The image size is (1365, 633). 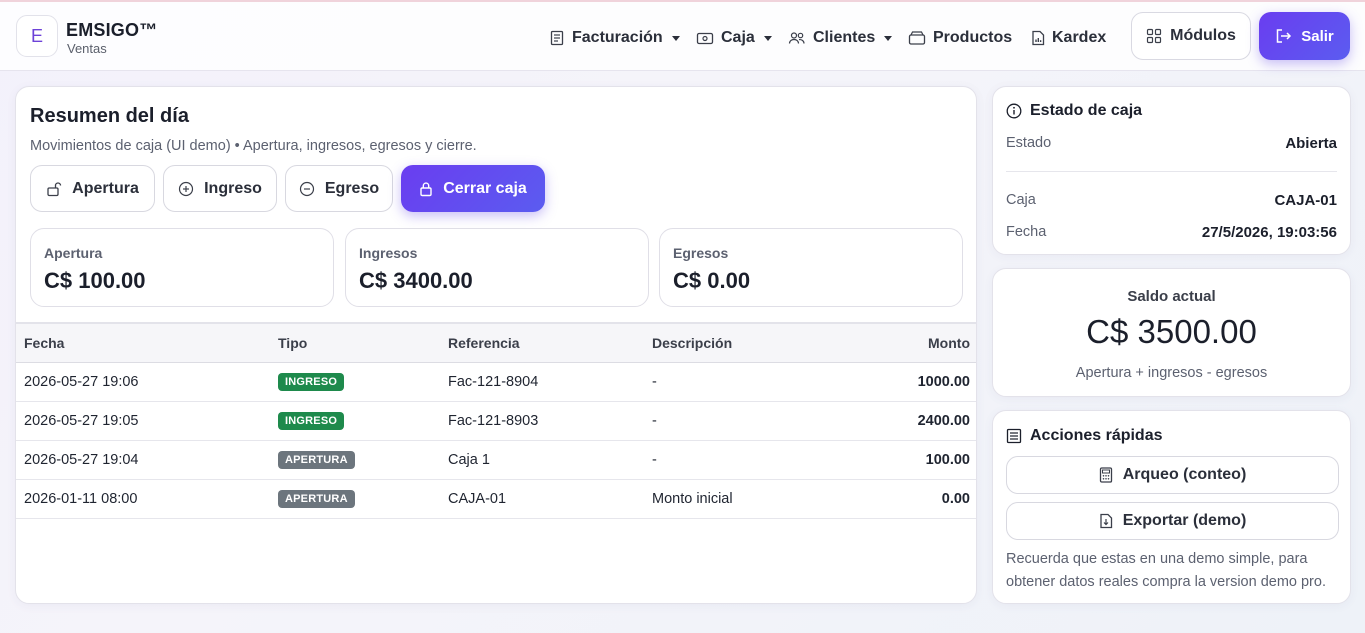 What do you see at coordinates (1284, 36) in the screenshot?
I see `logout-icon` at bounding box center [1284, 36].